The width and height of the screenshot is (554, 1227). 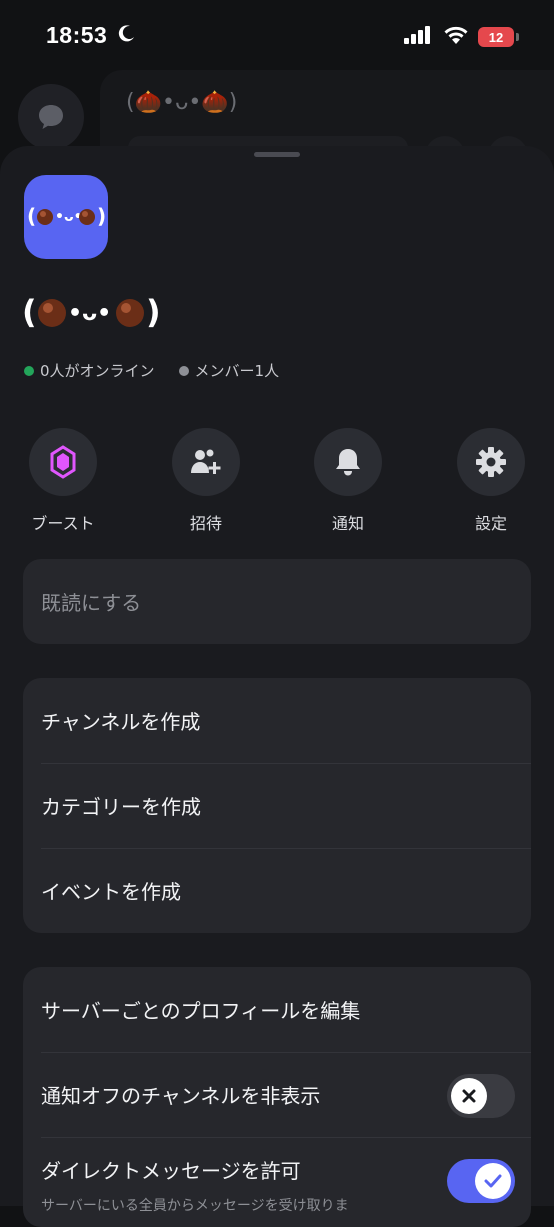 What do you see at coordinates (490, 523) in the screenshot?
I see `settings-label: 設定` at bounding box center [490, 523].